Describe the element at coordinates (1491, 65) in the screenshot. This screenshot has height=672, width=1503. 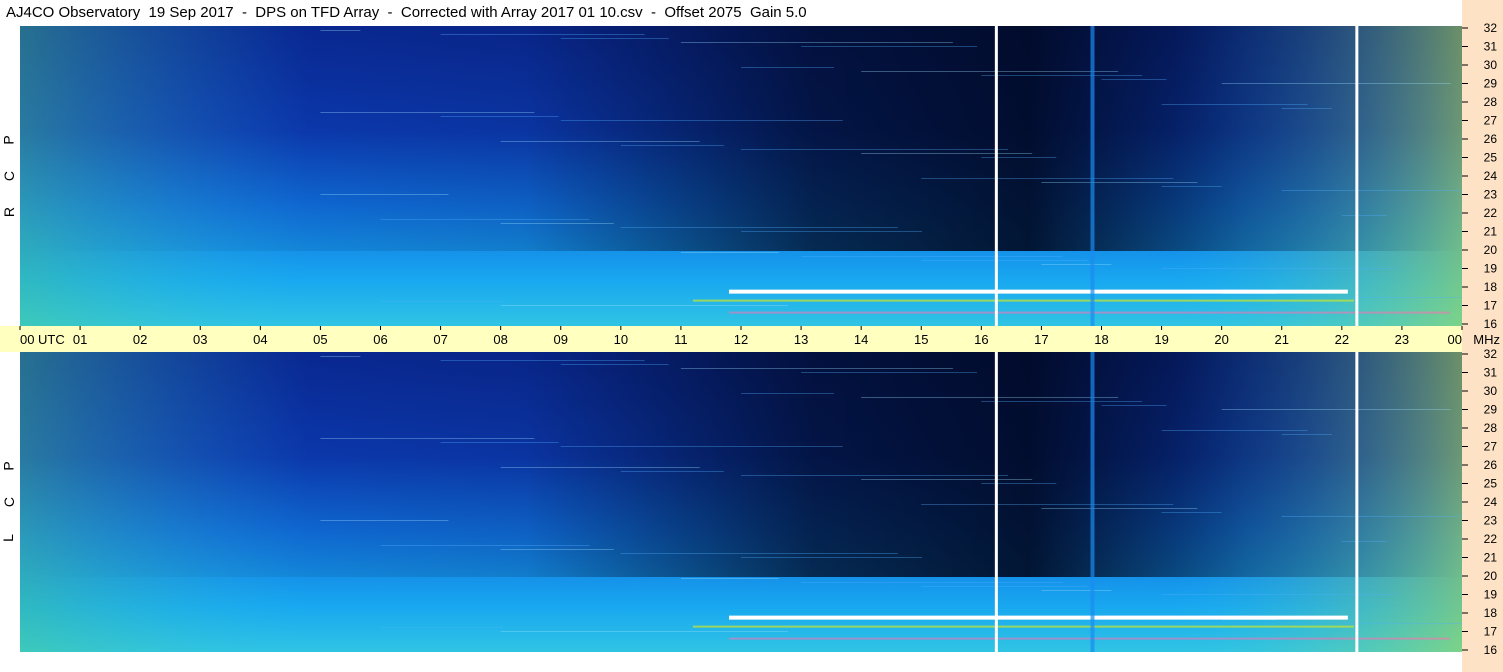
I see `mhz-tick-label: 30` at that location.